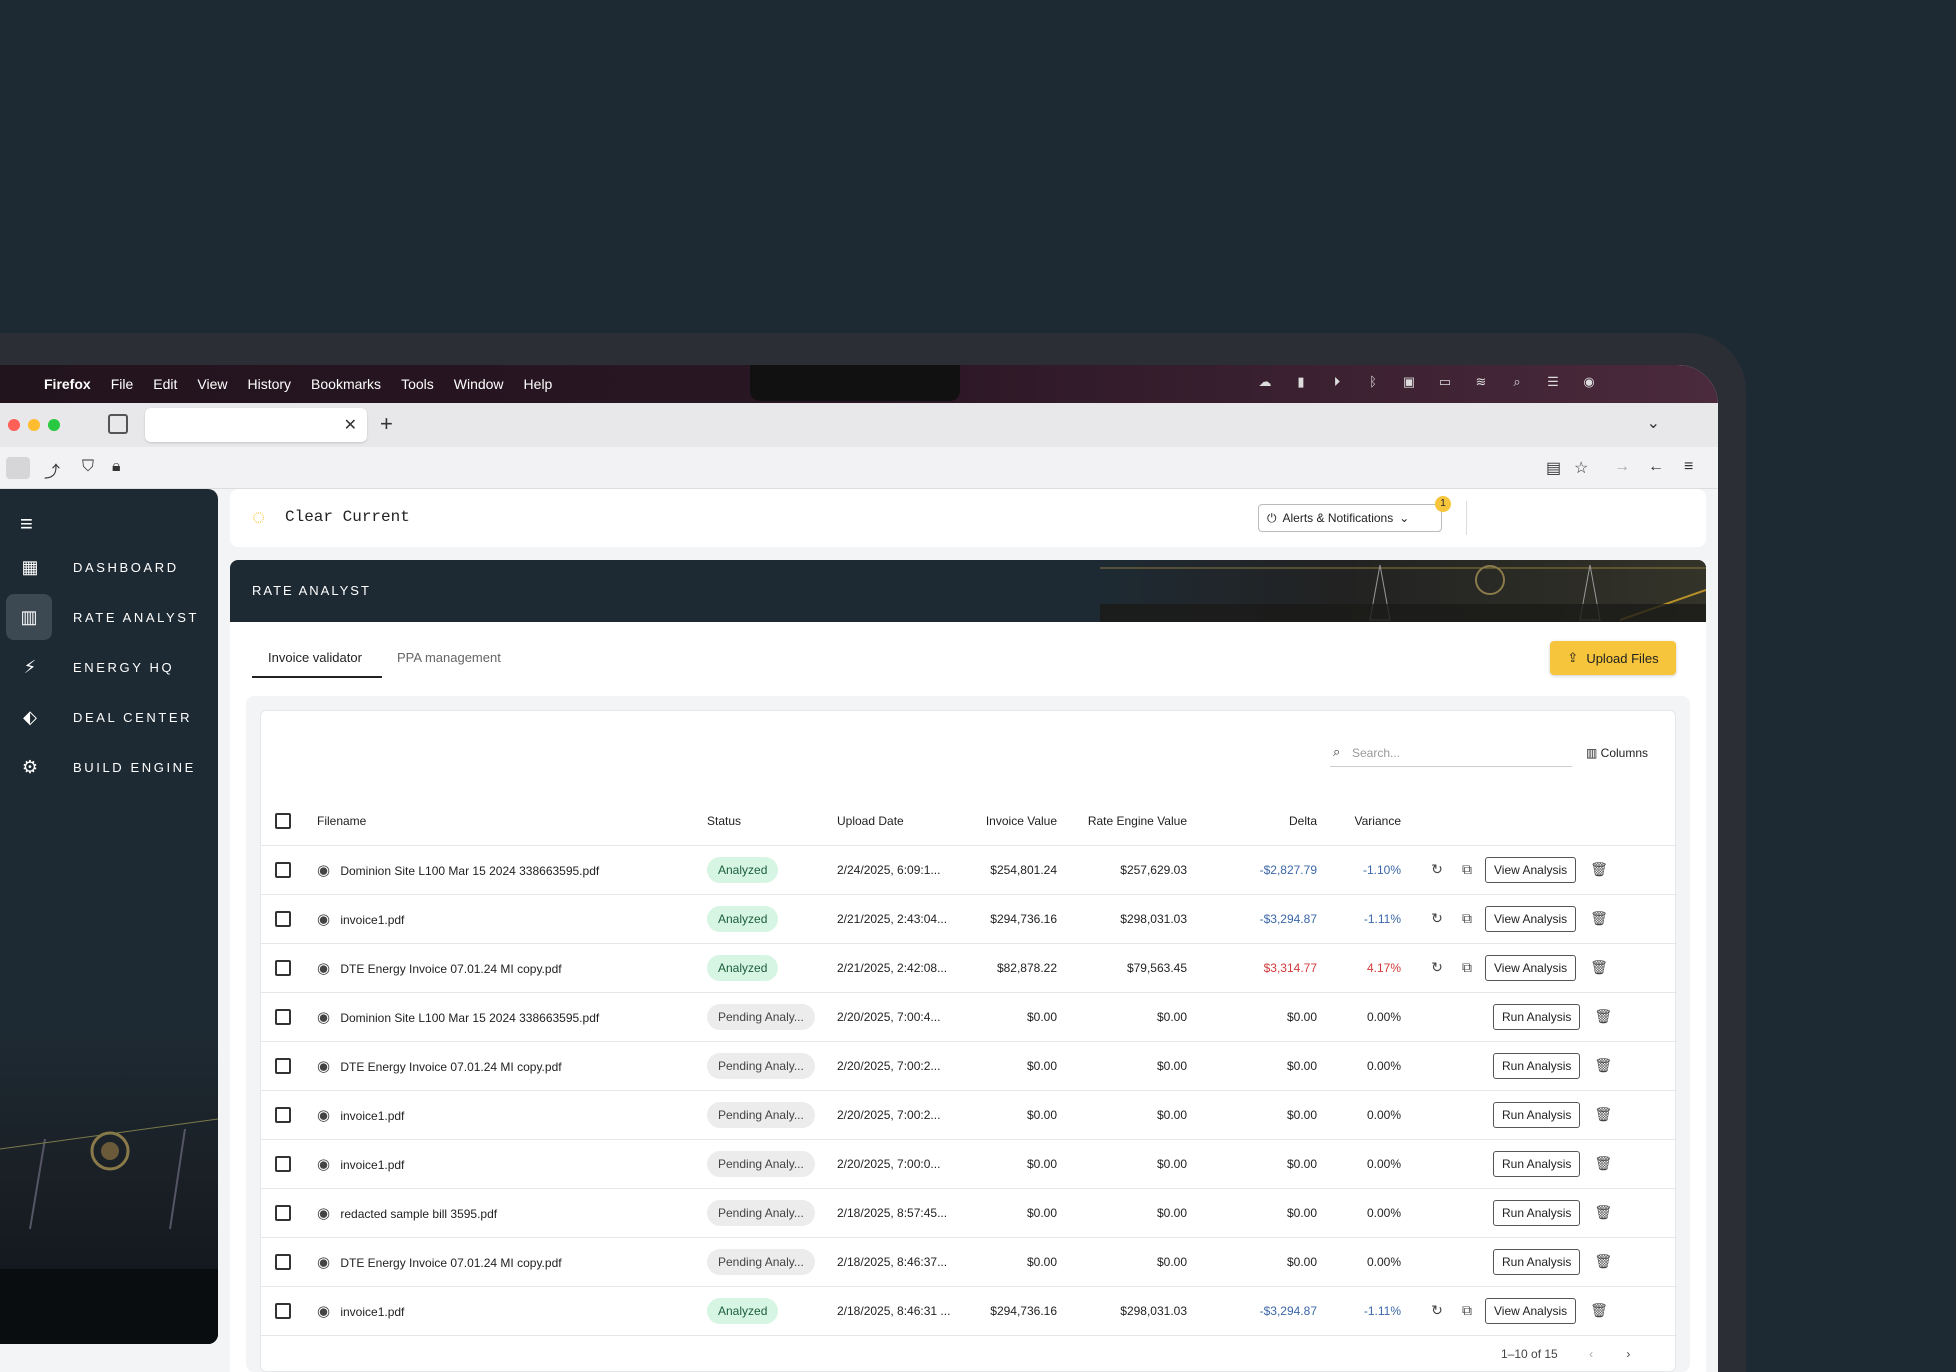 This screenshot has width=1956, height=1372. What do you see at coordinates (52, 470) in the screenshot?
I see `extension-icon: ⤴` at bounding box center [52, 470].